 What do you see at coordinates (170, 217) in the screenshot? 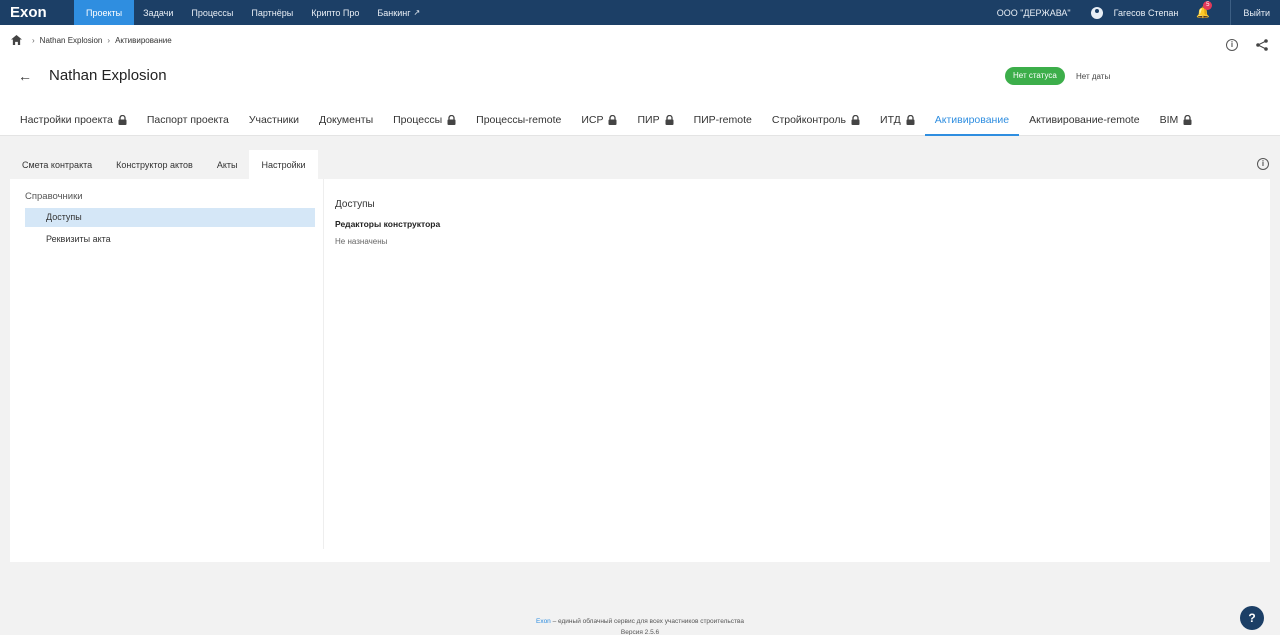
I see `sidebar-item-access: Доступы` at bounding box center [170, 217].